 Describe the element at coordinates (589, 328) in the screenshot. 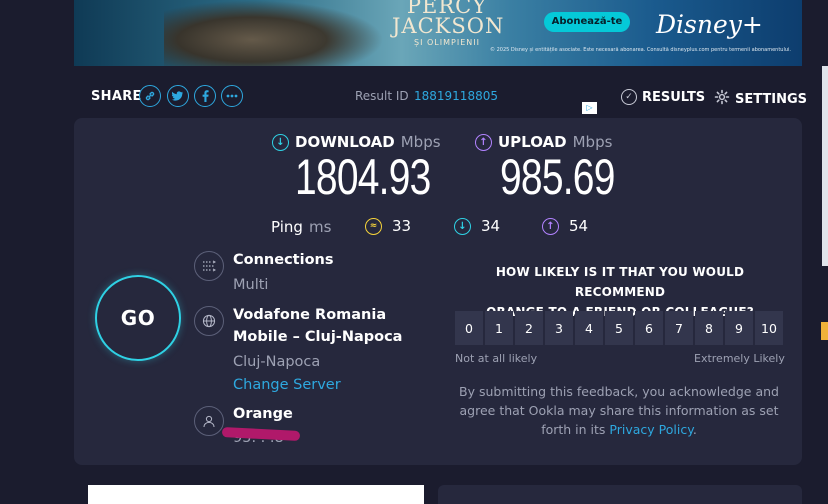

I see `nps-option-4: 4` at that location.